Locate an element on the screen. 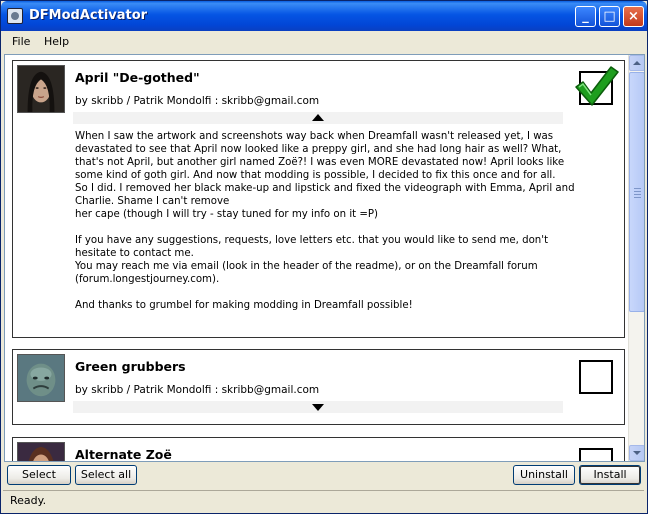  expand-toggle is located at coordinates (318, 407).